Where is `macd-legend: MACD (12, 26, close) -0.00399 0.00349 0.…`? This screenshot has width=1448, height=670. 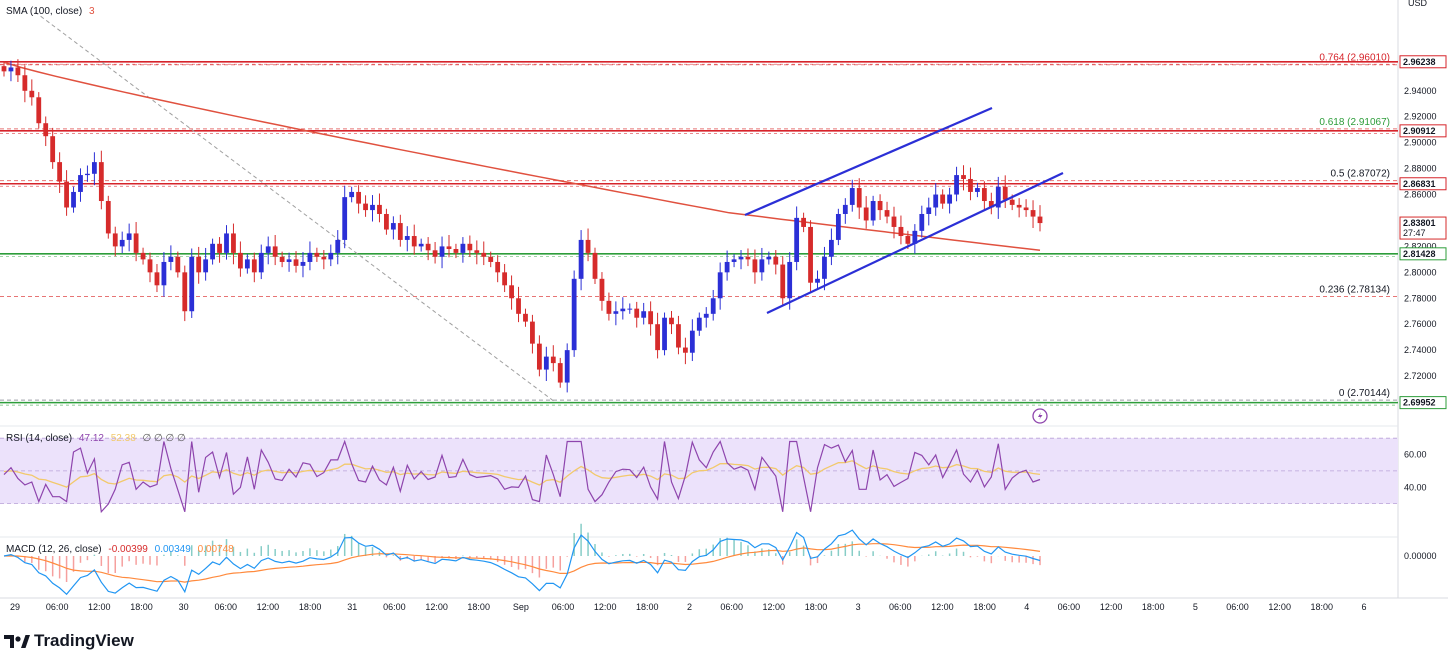
macd-legend: MACD (12, 26, close) -0.00399 0.00349 0.… is located at coordinates (120, 549).